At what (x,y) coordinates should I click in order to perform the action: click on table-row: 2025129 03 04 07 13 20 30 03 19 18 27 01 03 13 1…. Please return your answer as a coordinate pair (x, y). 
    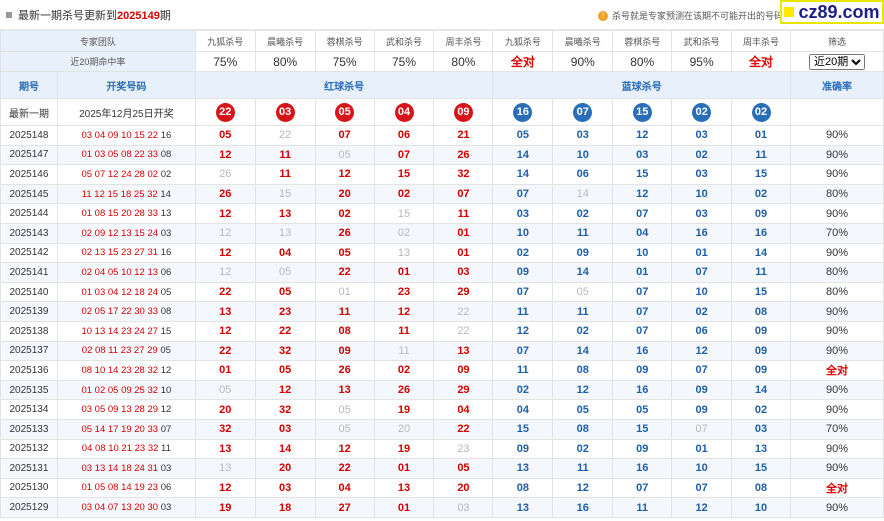
    Looking at the image, I should click on (442, 507).